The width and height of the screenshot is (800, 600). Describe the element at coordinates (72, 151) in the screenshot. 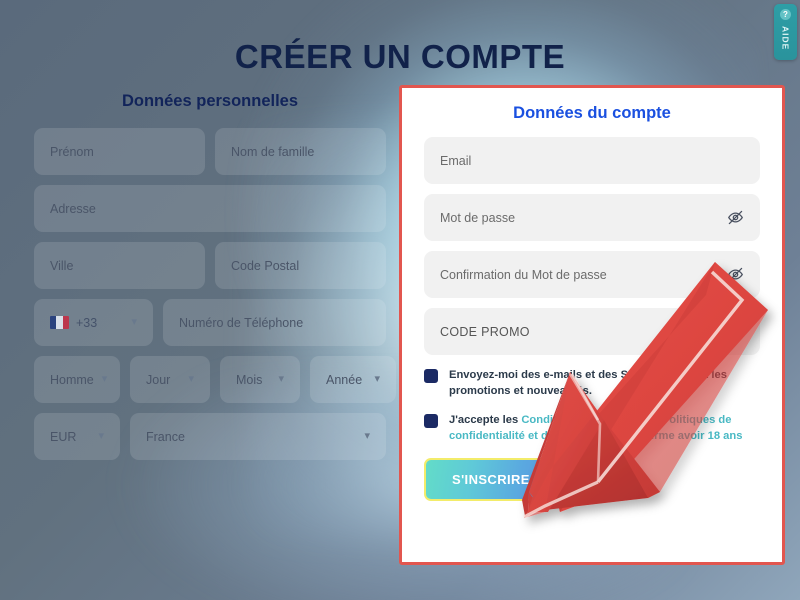

I see `first-name-placeholder: Prénom` at that location.